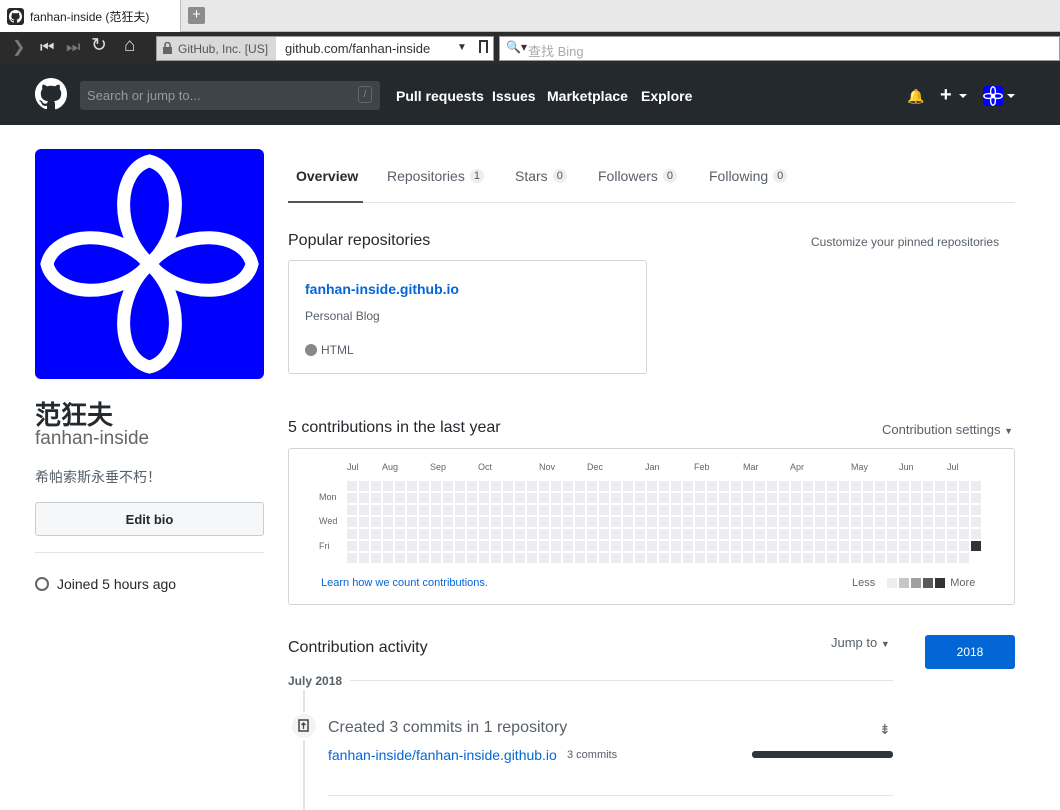 The width and height of the screenshot is (1060, 810). I want to click on jump-to-dropdown: Jump to ▼, so click(860, 642).